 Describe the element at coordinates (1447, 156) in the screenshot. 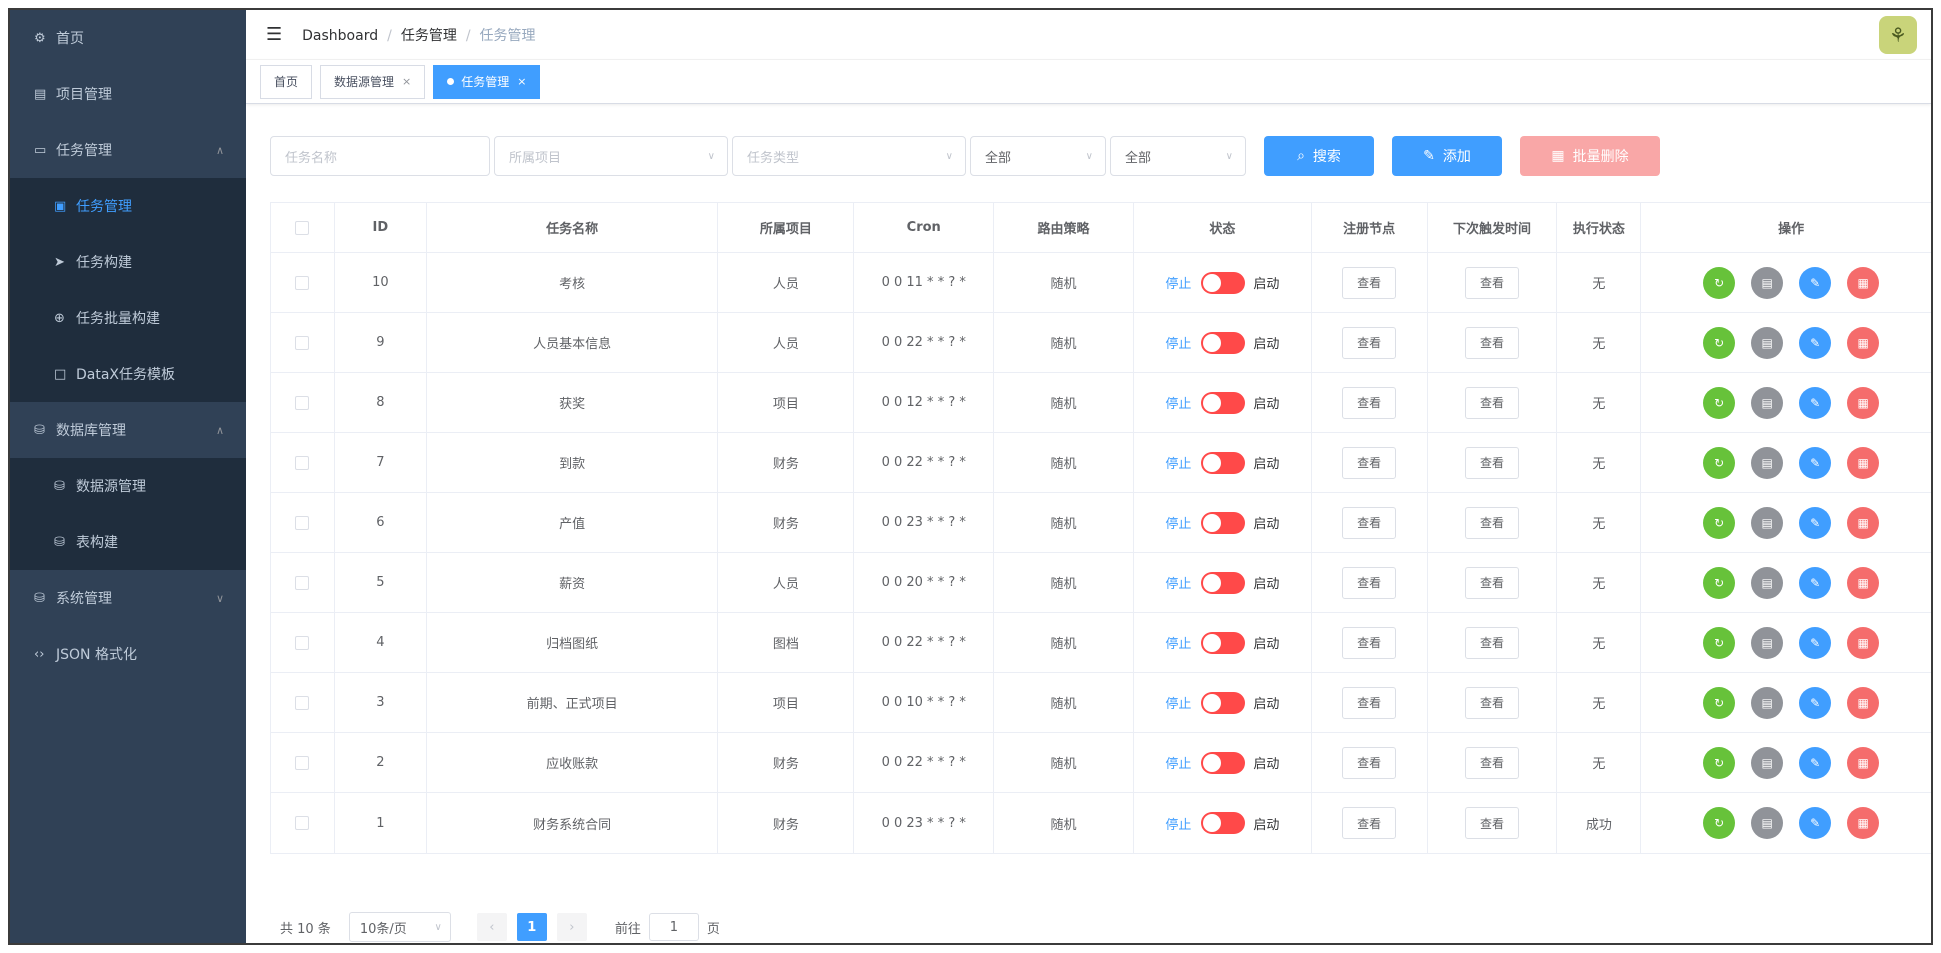

I see `add-button: ✎ 添加` at that location.